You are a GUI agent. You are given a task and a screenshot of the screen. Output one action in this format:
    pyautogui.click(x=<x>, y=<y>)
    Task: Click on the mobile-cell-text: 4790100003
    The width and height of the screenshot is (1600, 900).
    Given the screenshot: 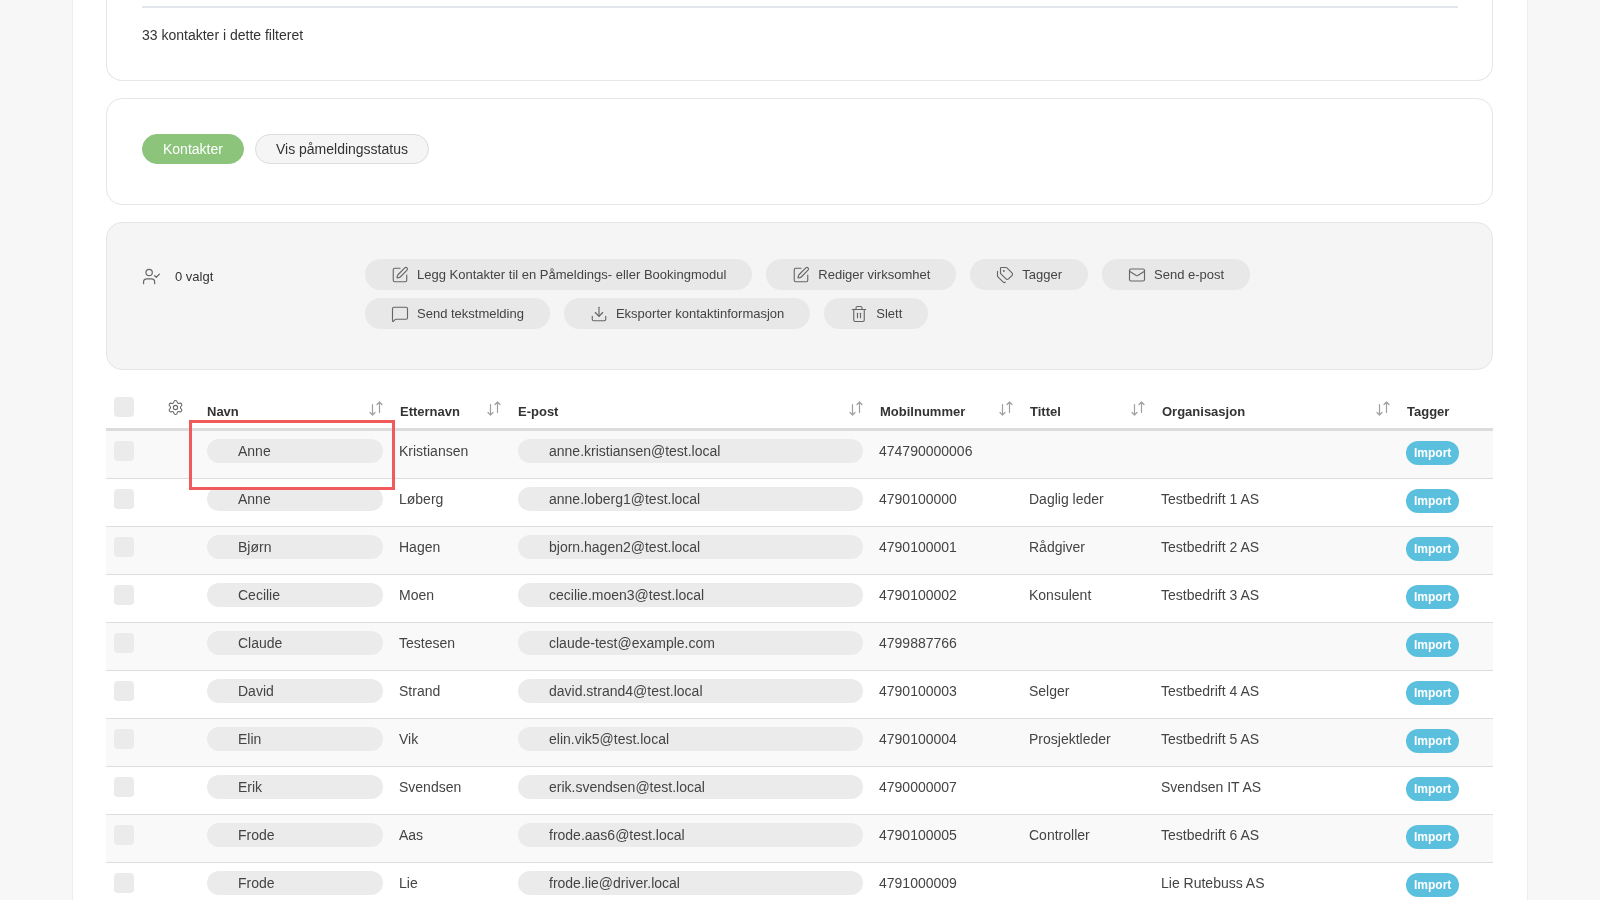 What is the action you would take?
    pyautogui.click(x=918, y=691)
    